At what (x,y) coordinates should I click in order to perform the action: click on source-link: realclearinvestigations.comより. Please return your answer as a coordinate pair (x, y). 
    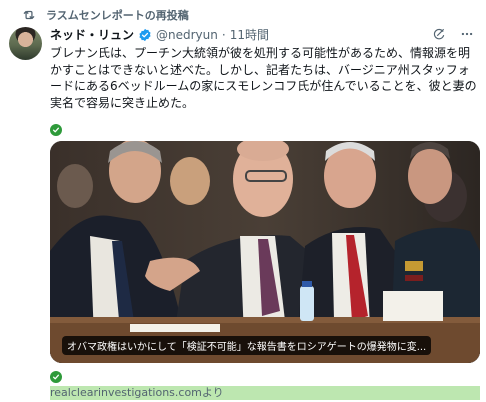
    Looking at the image, I should click on (265, 393).